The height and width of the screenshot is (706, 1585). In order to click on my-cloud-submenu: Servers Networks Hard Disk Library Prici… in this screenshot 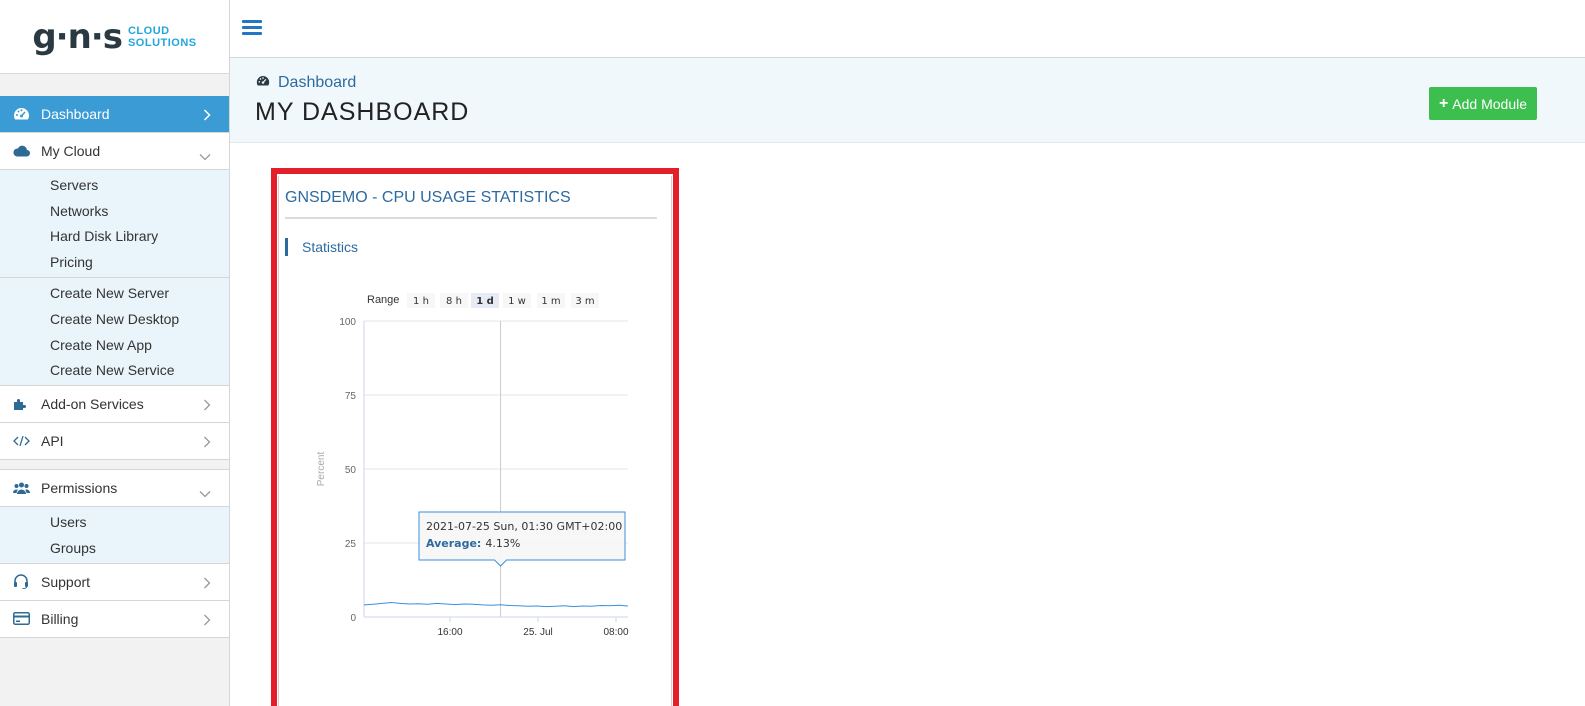, I will do `click(114, 224)`.